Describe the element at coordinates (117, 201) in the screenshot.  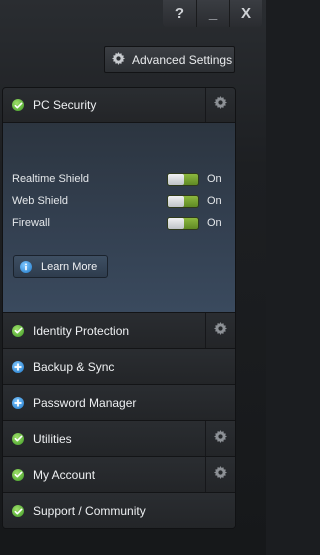
I see `web-shield-row: Web Shield On` at that location.